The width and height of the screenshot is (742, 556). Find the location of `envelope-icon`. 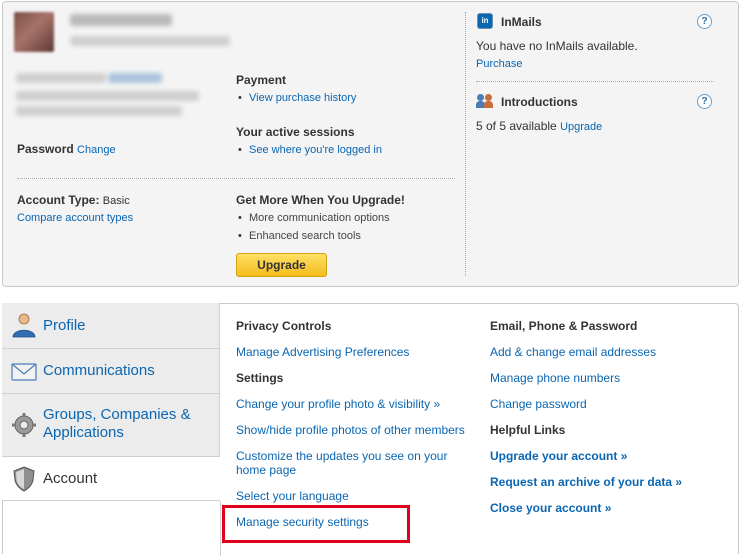

envelope-icon is located at coordinates (24, 372).